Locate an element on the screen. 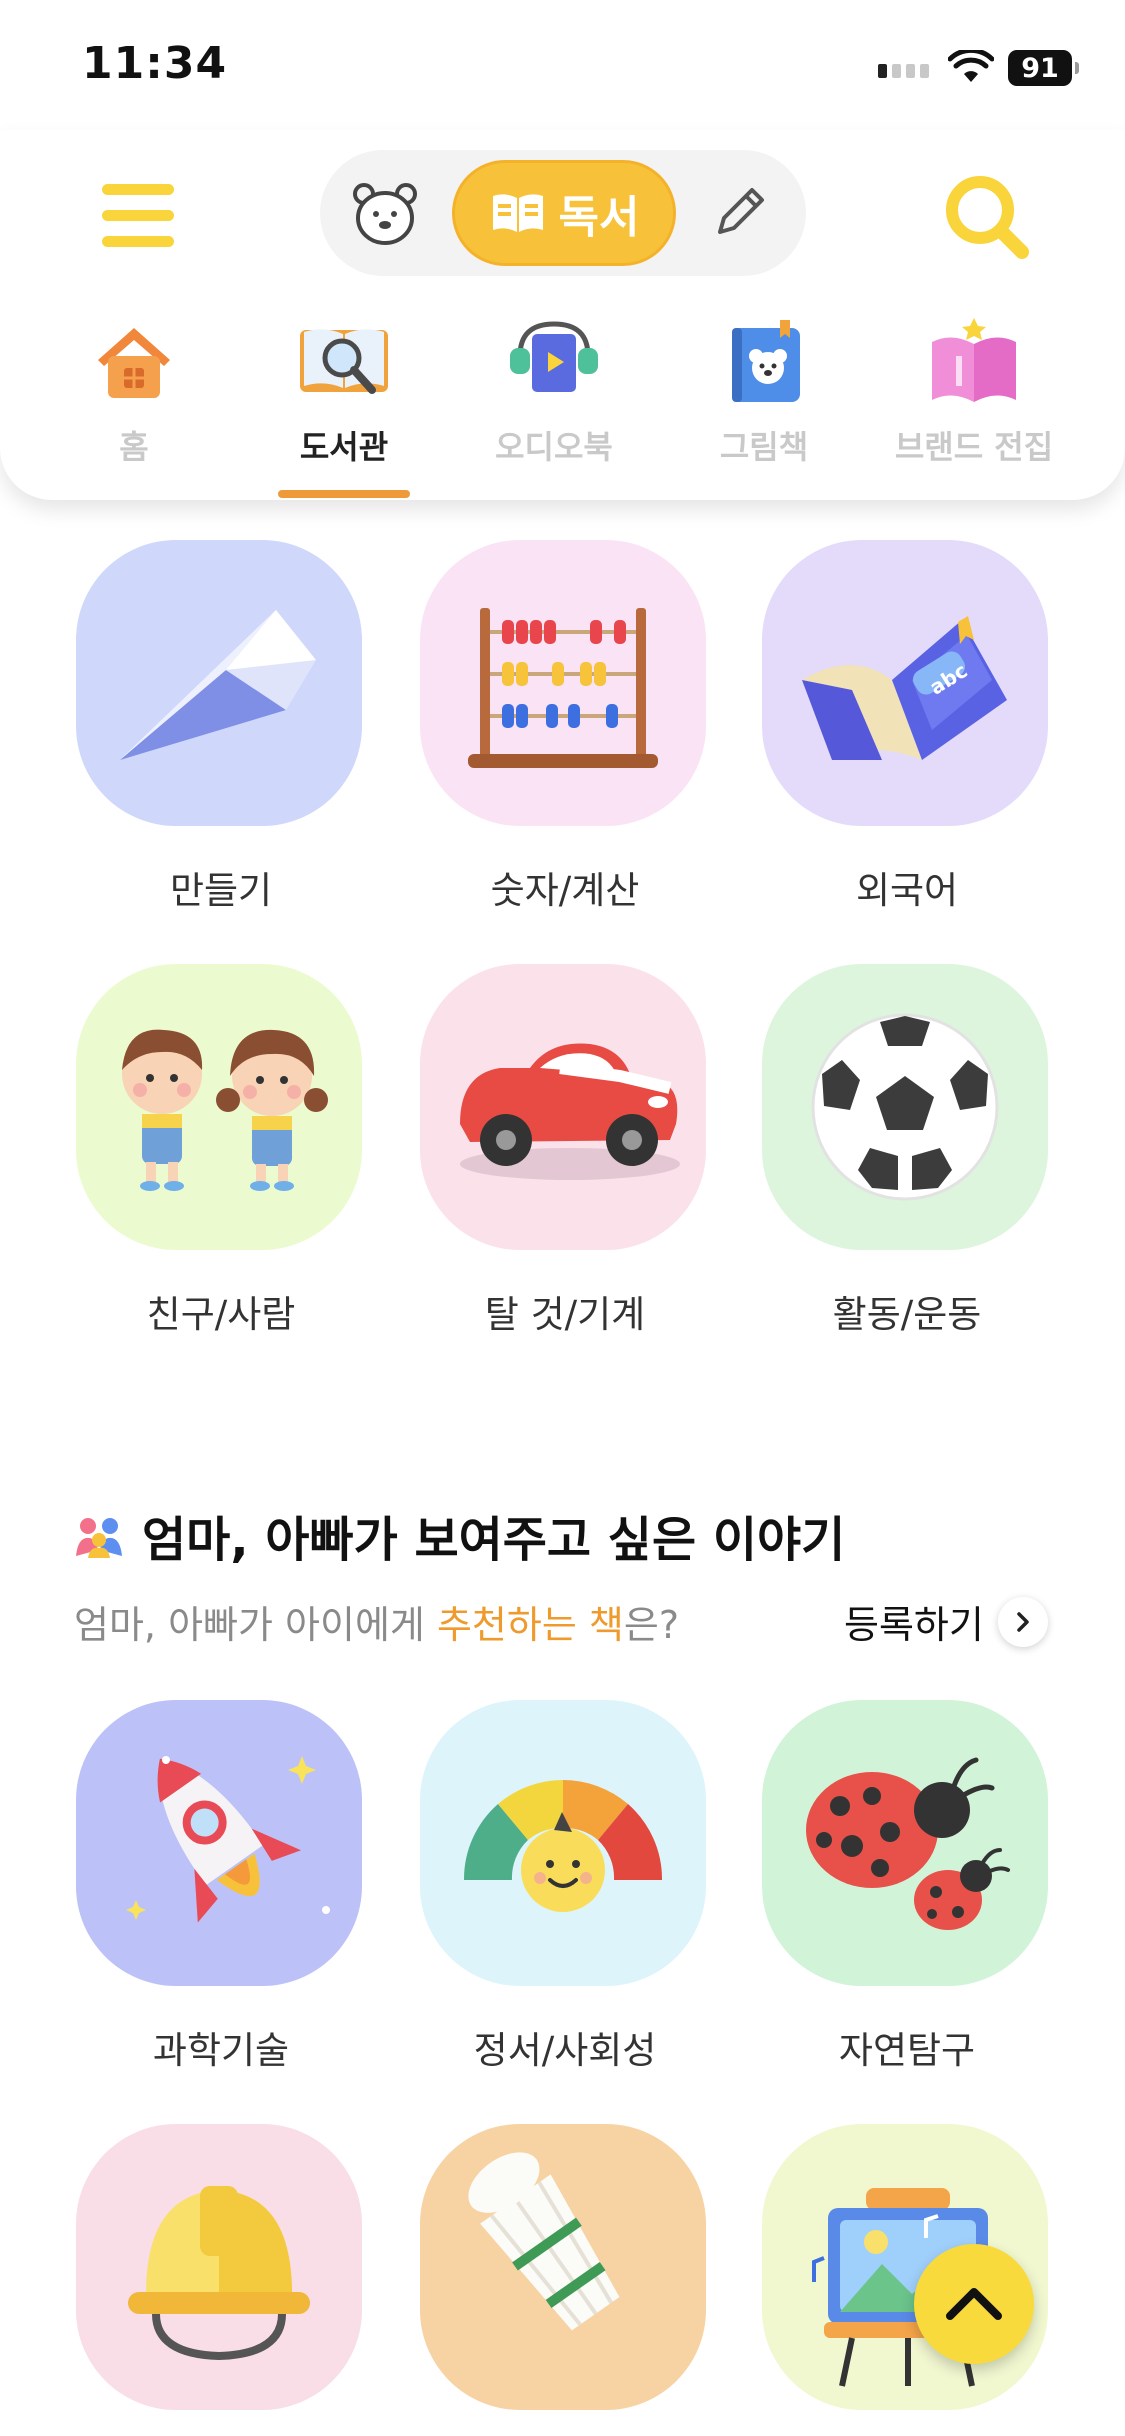 The width and height of the screenshot is (1125, 2436). category-item: 과학기술 is located at coordinates (221, 1887).